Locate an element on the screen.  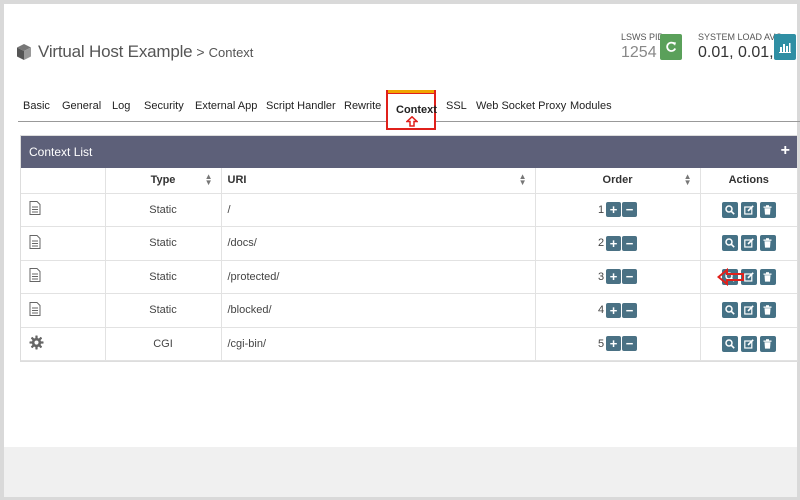
tab-context: Context is located at coordinates (411, 110).